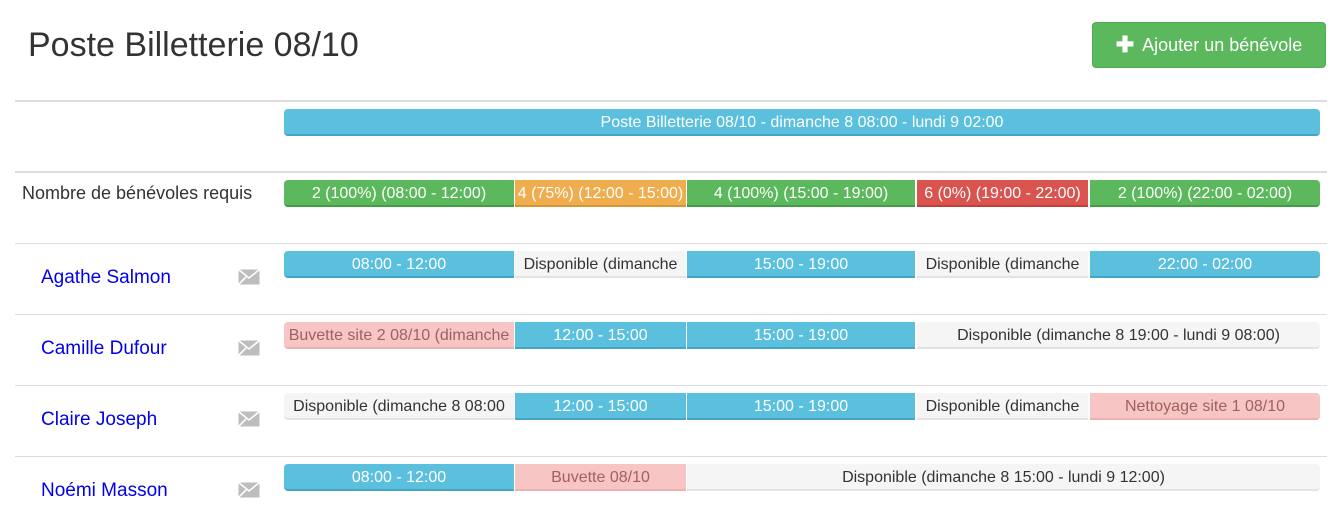 Image resolution: width=1341 pixels, height=521 pixels. Describe the element at coordinates (1002, 193) in the screenshot. I see `required-slot: 6 (0%) (19:00 - 22:00)` at that location.